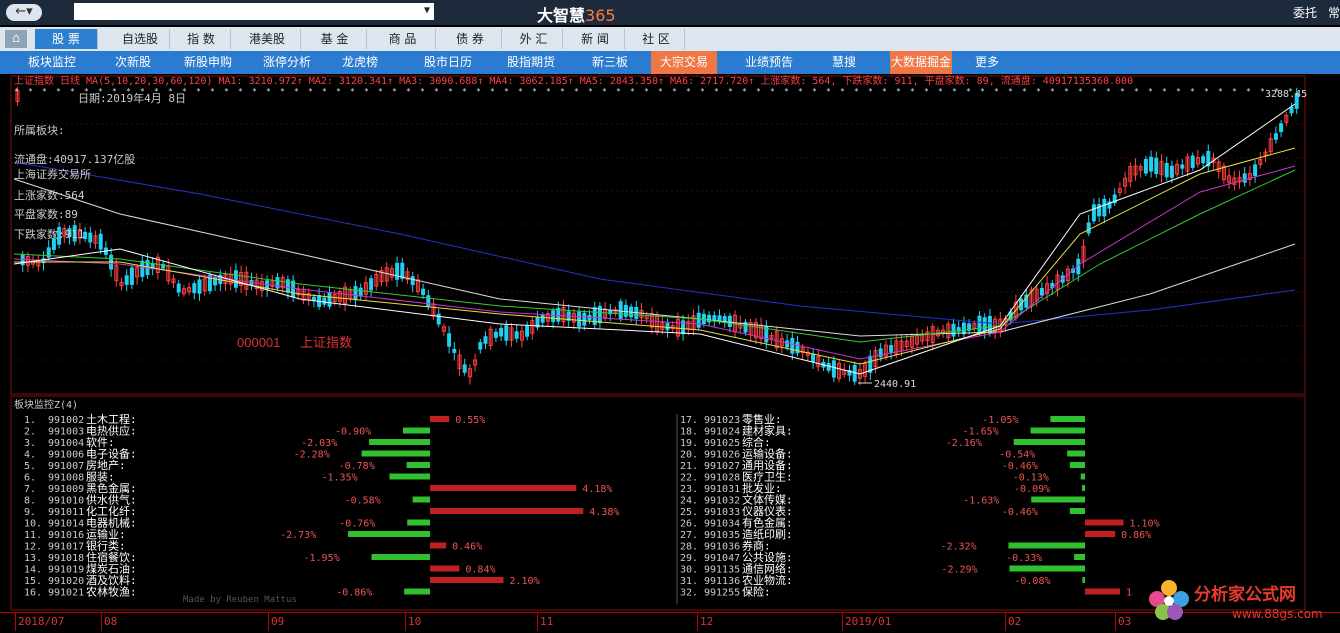  I want to click on menu-tab: 自选股, so click(140, 39).